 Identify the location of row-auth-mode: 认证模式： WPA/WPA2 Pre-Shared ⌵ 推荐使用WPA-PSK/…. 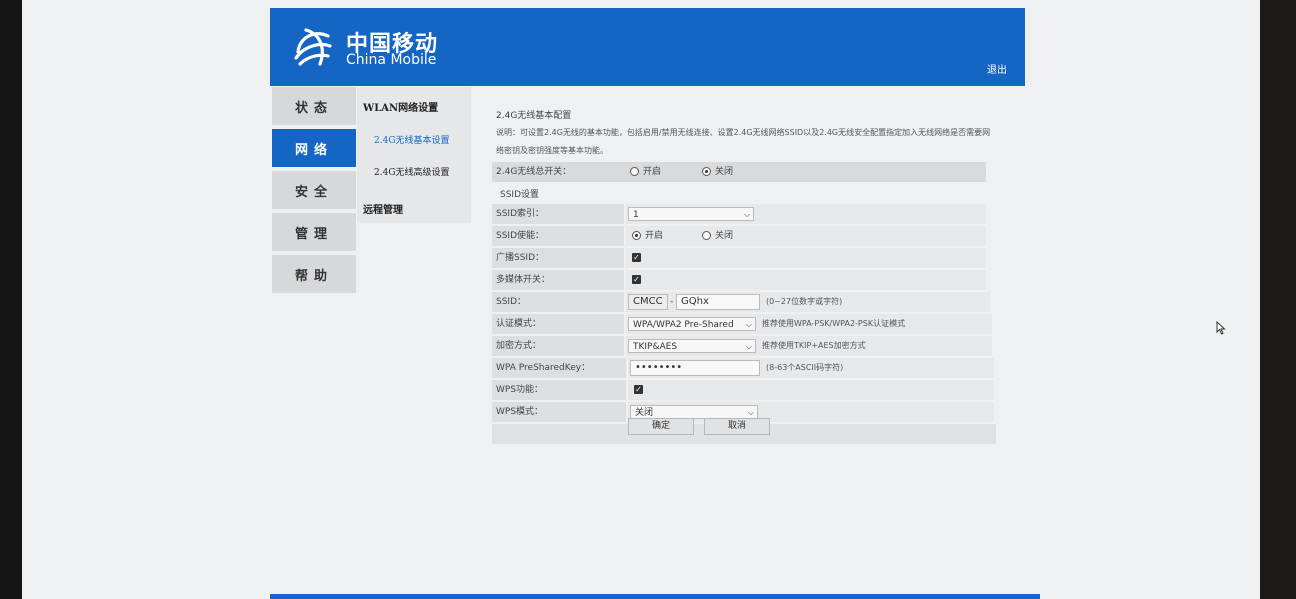
(741, 324).